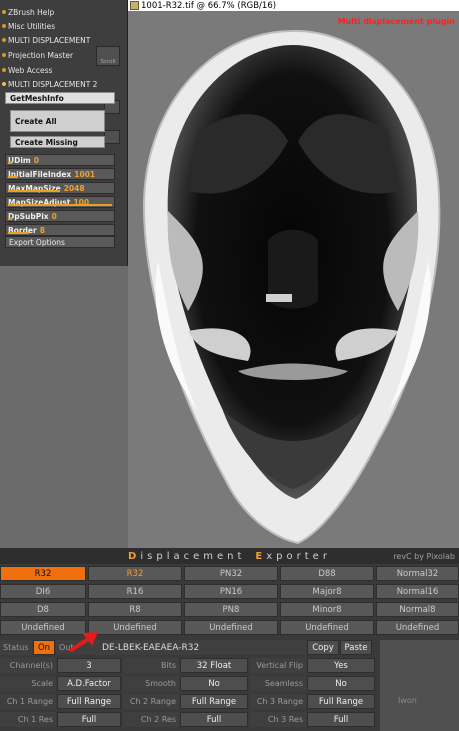  I want to click on option-label: Vertical Flip, so click(278, 665).